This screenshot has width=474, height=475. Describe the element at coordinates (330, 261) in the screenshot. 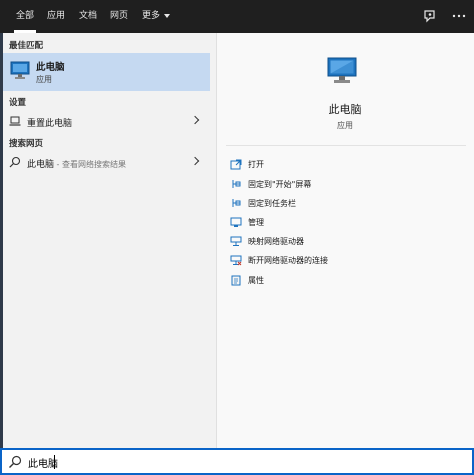

I see `action-disconnect-drive: 断开网络驱动器的连接` at that location.